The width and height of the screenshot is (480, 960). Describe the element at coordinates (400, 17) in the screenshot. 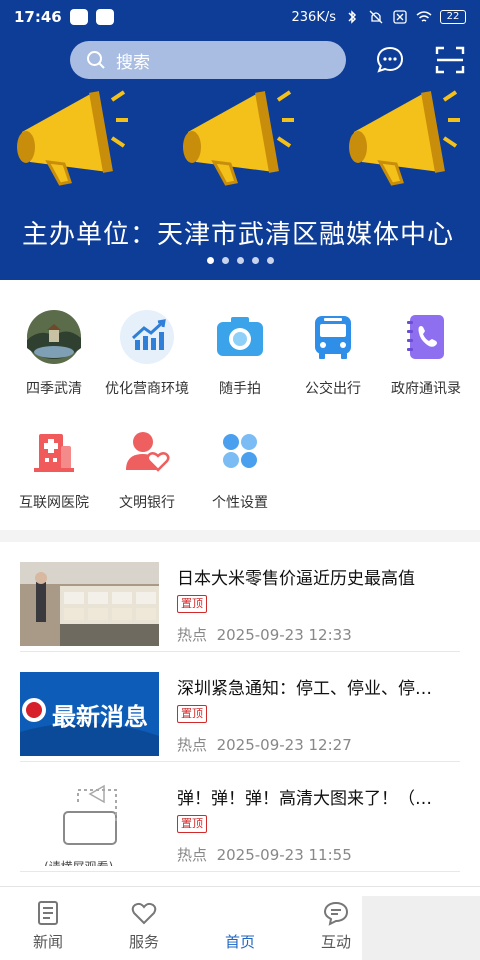

I see `no-sim-icon` at that location.